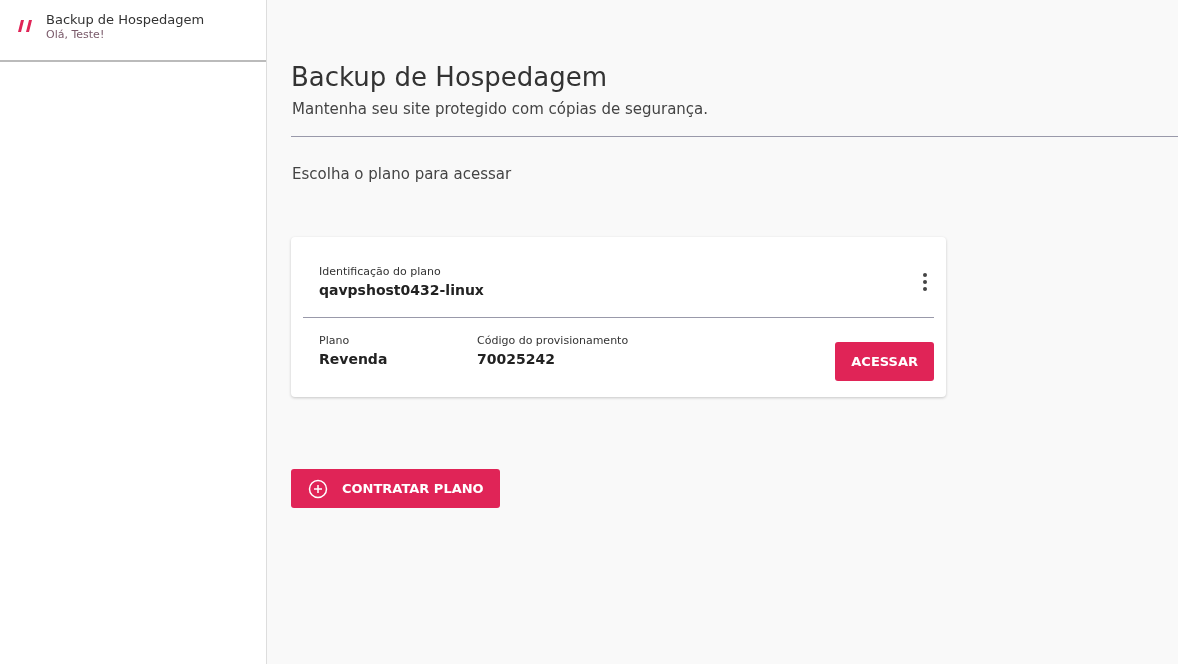 The image size is (1178, 664). I want to click on access-button: ACESSAR, so click(884, 361).